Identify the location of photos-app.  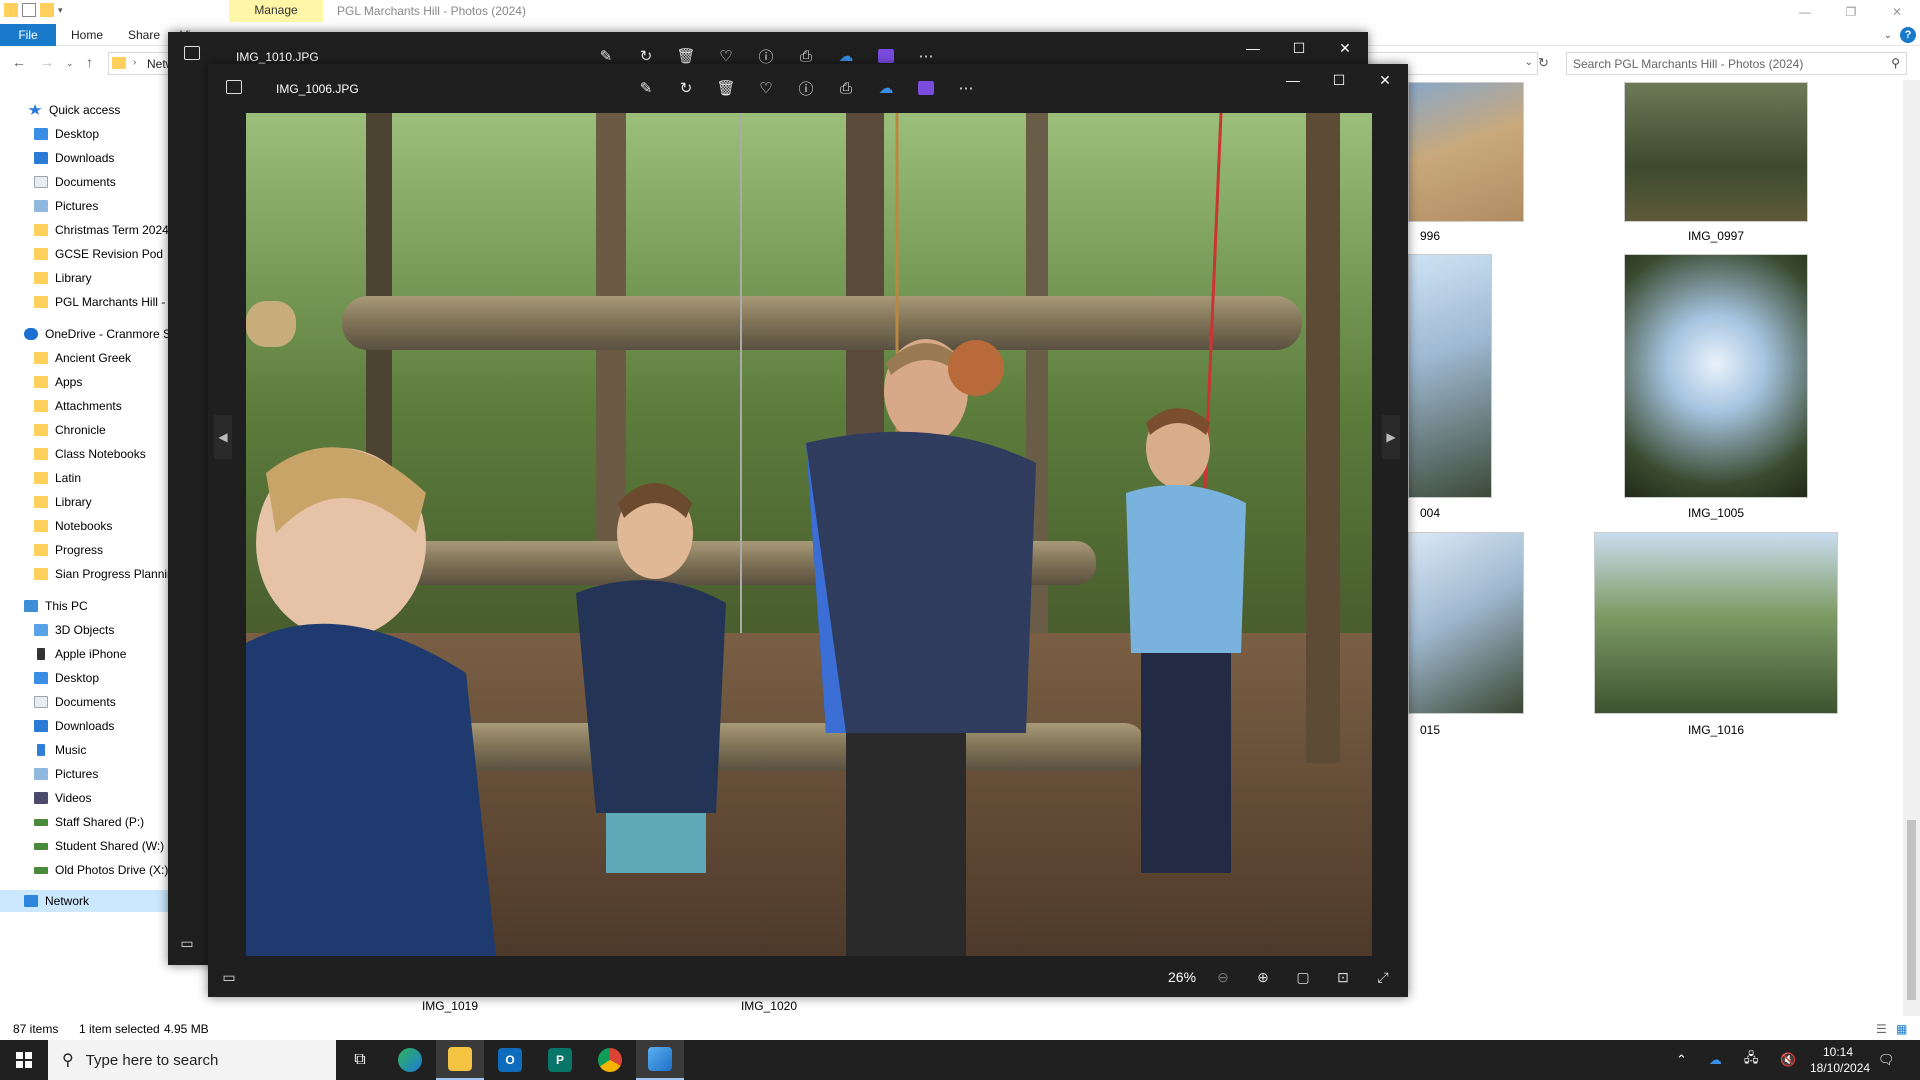
(660, 1060).